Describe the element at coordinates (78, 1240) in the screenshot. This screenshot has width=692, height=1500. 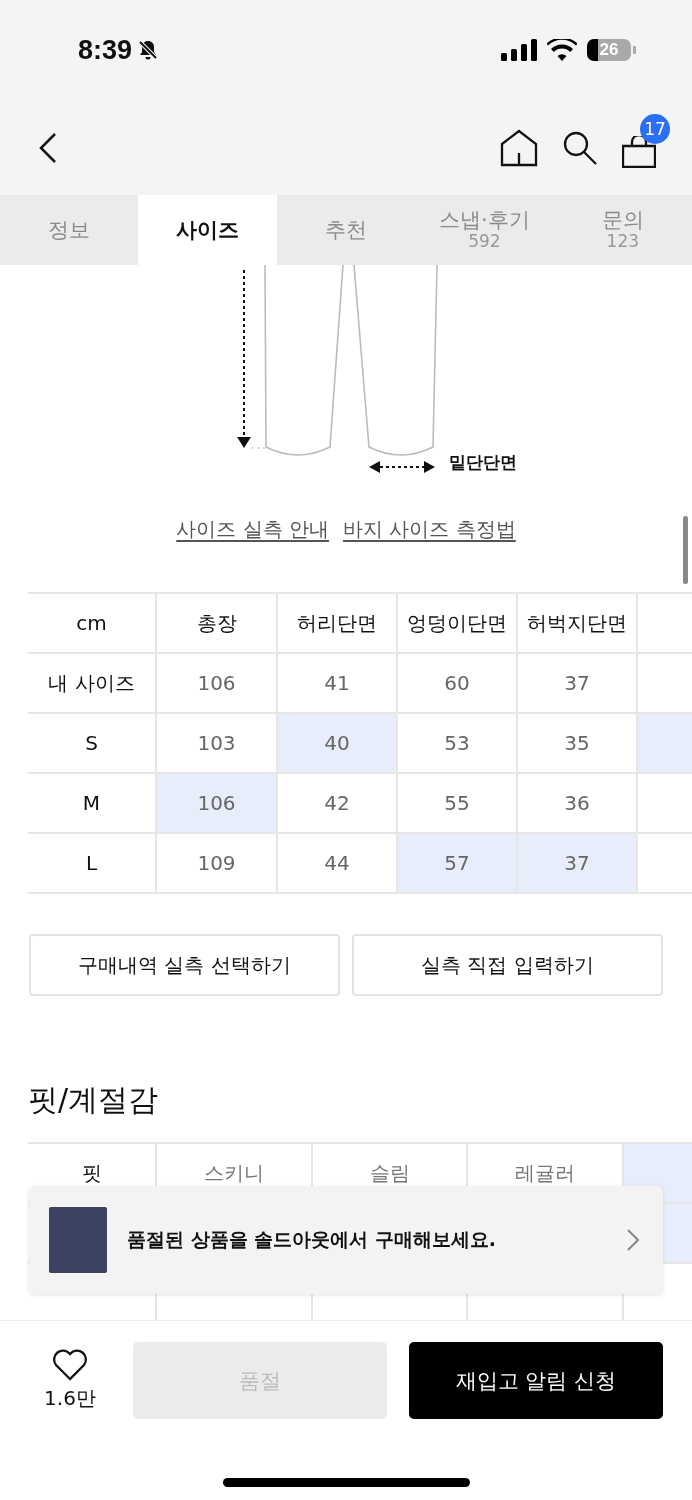
I see `photo-placeholder` at that location.